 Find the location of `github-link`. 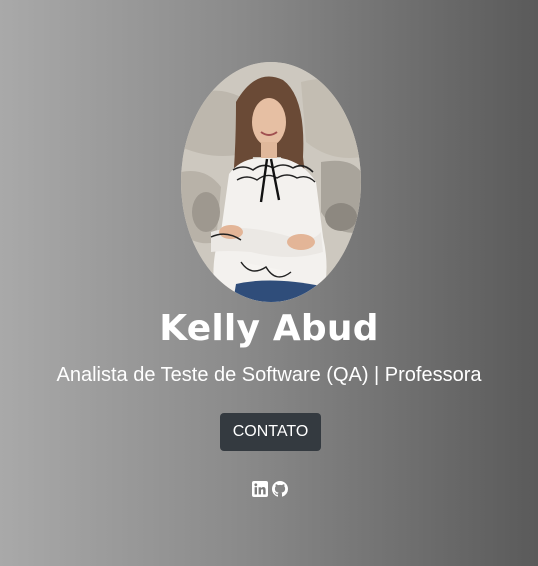

github-link is located at coordinates (280, 488).